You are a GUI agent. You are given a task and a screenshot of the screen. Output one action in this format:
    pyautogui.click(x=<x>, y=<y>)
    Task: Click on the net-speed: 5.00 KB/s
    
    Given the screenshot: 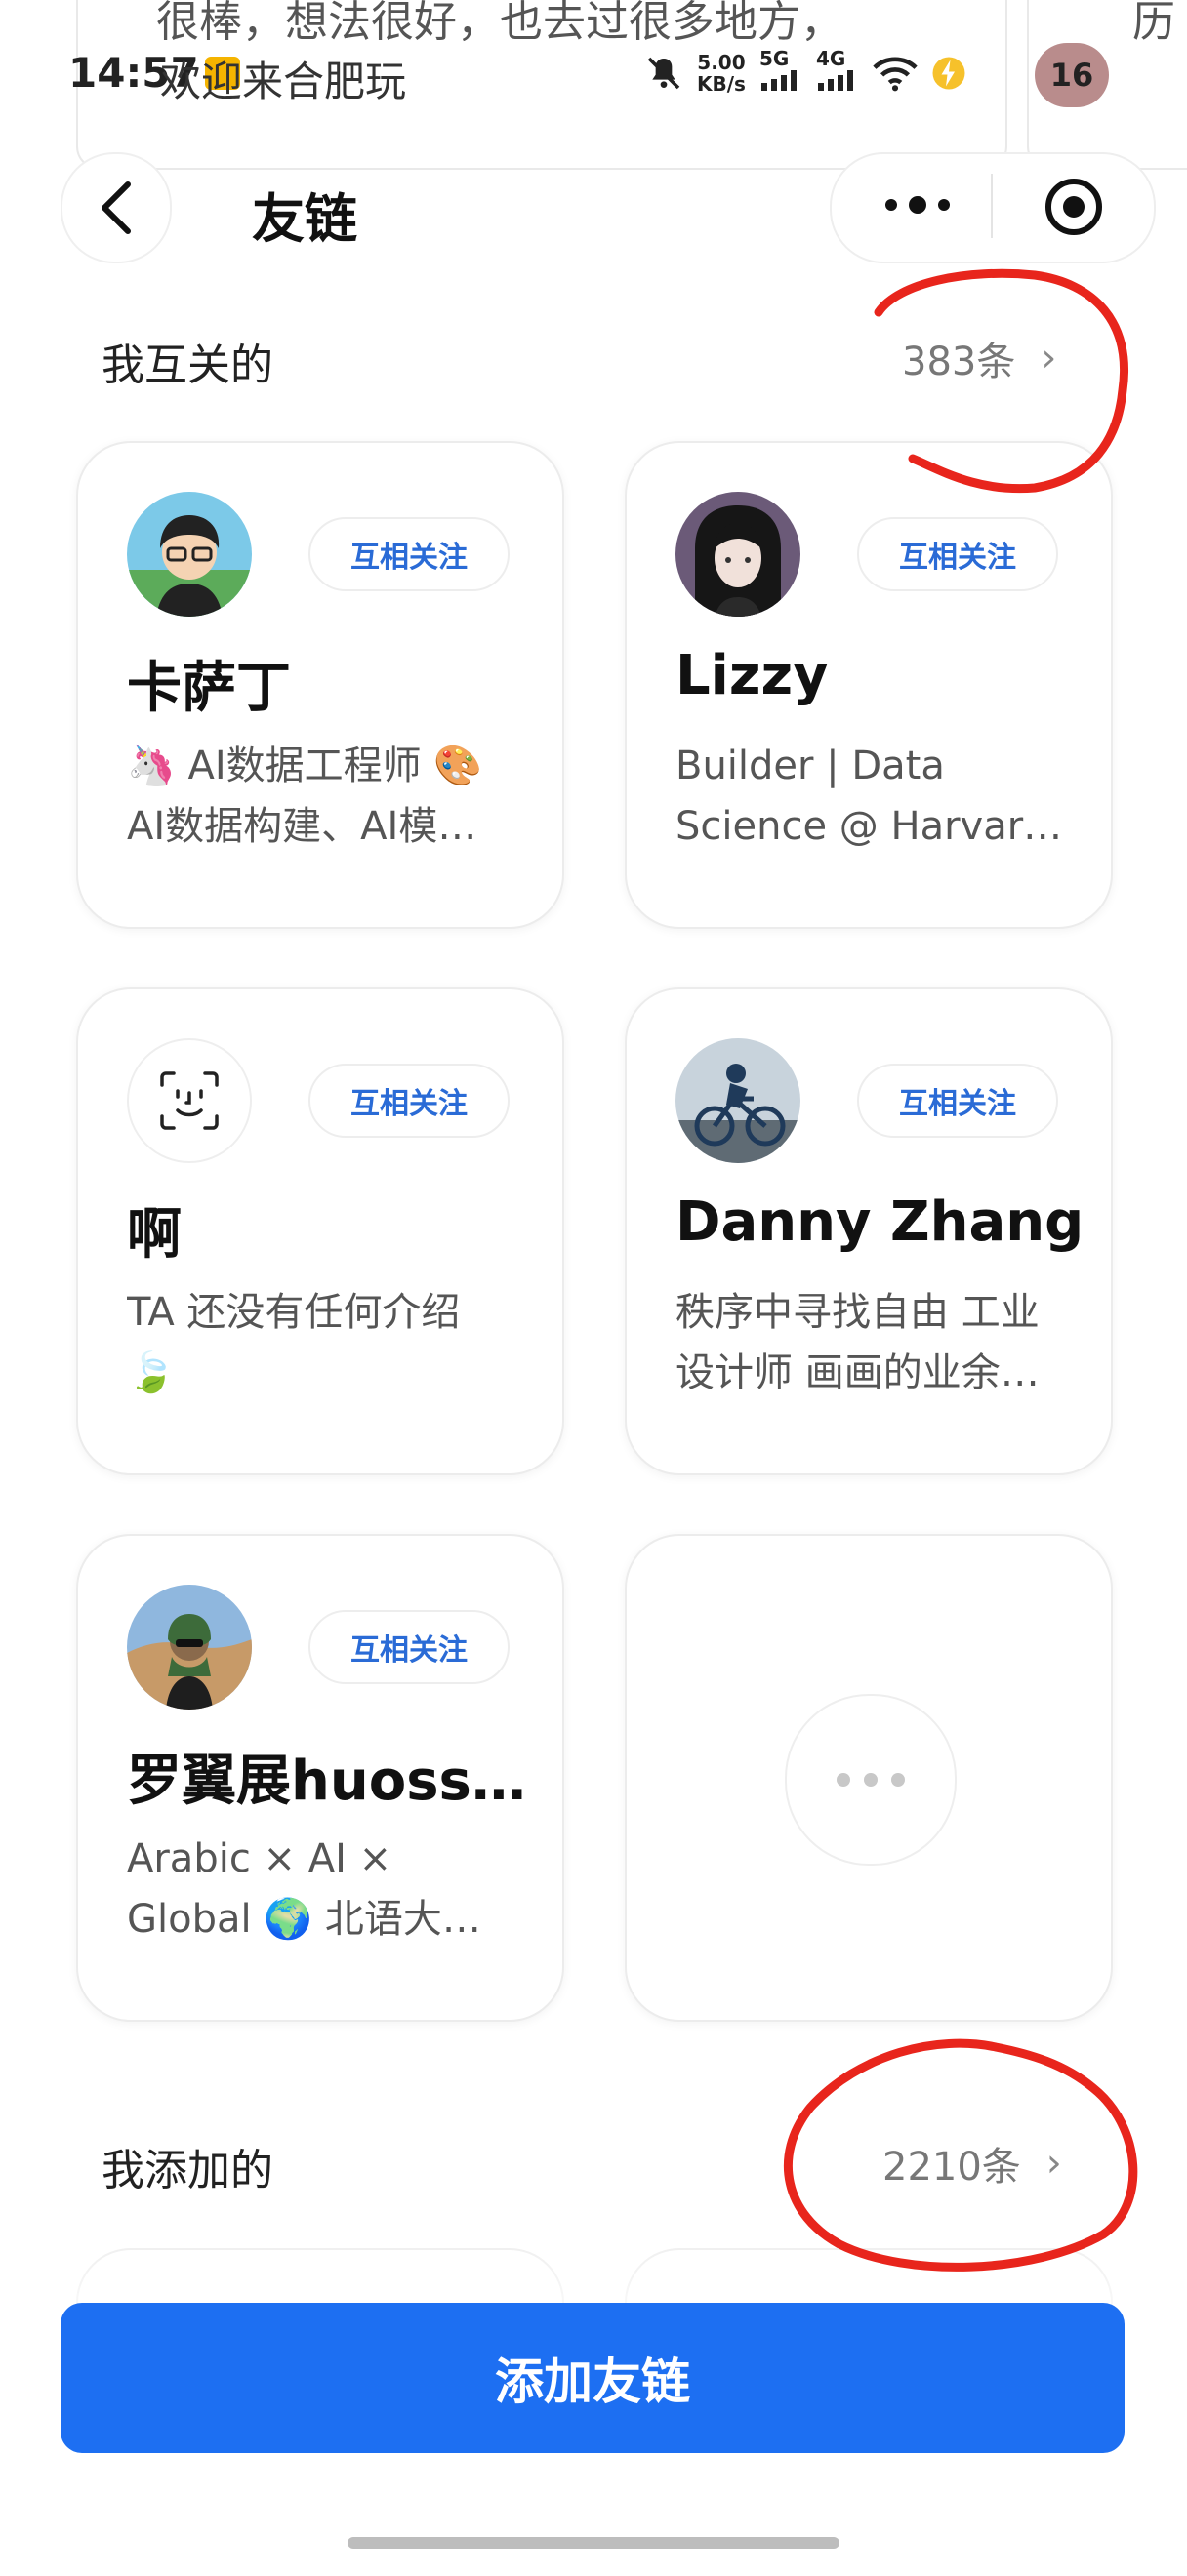 What is the action you would take?
    pyautogui.click(x=721, y=73)
    